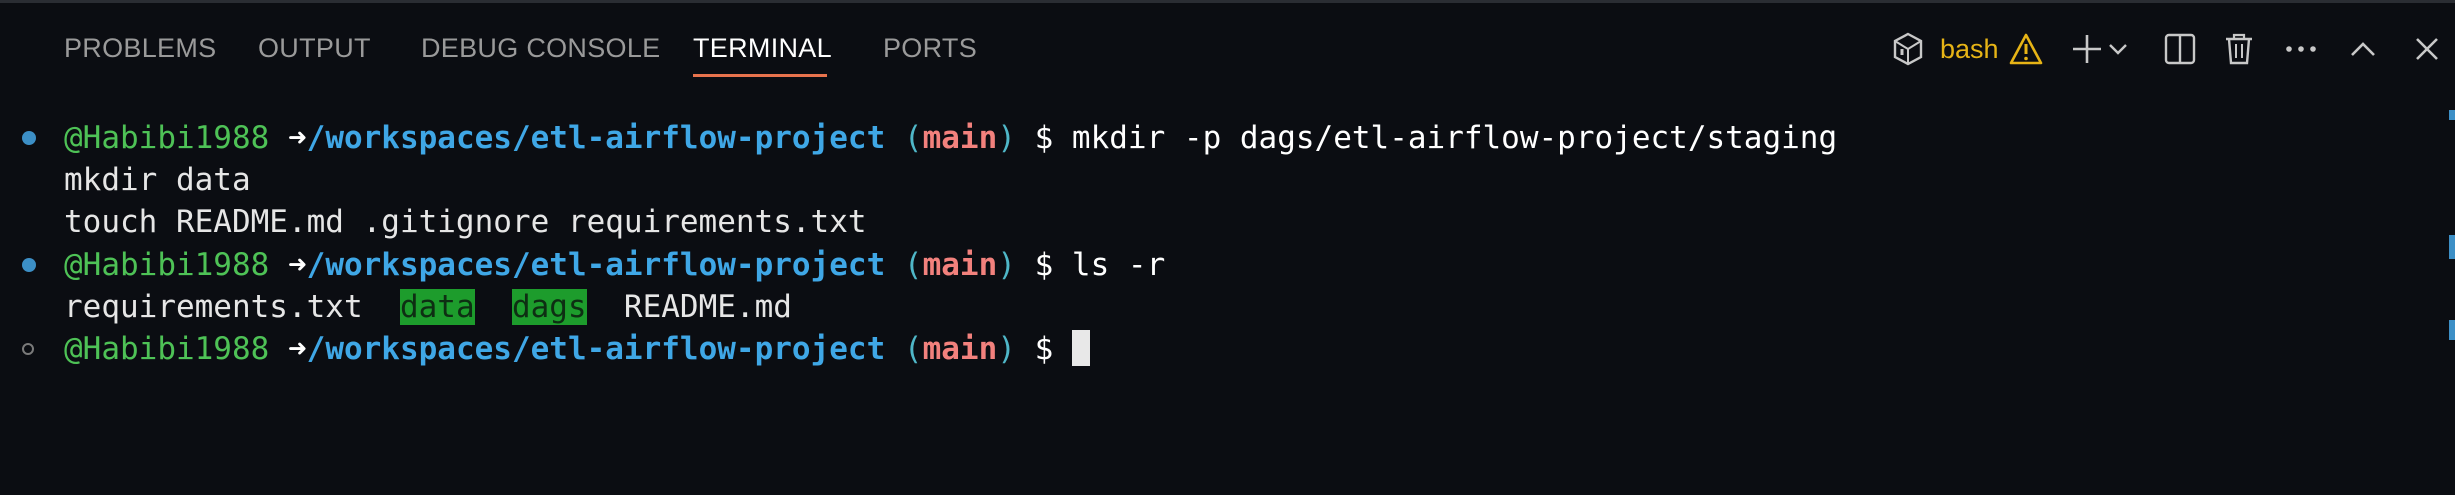 Image resolution: width=2455 pixels, height=495 pixels. What do you see at coordinates (213, 307) in the screenshot?
I see `file-entry: requirements.txt` at bounding box center [213, 307].